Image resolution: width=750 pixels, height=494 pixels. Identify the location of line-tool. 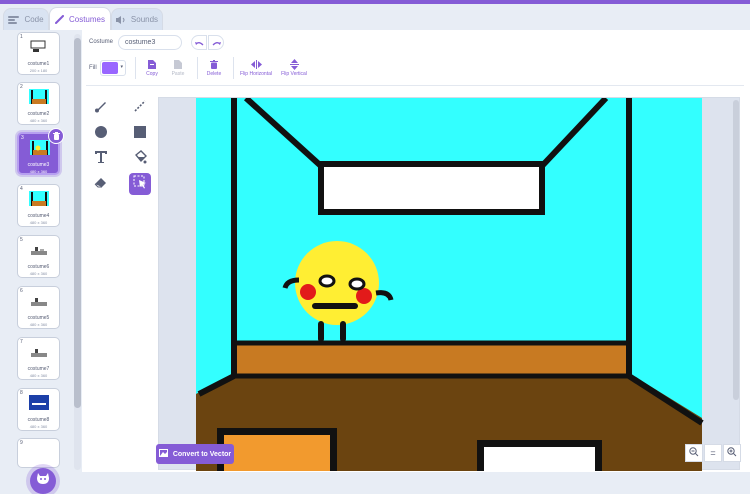
(140, 108).